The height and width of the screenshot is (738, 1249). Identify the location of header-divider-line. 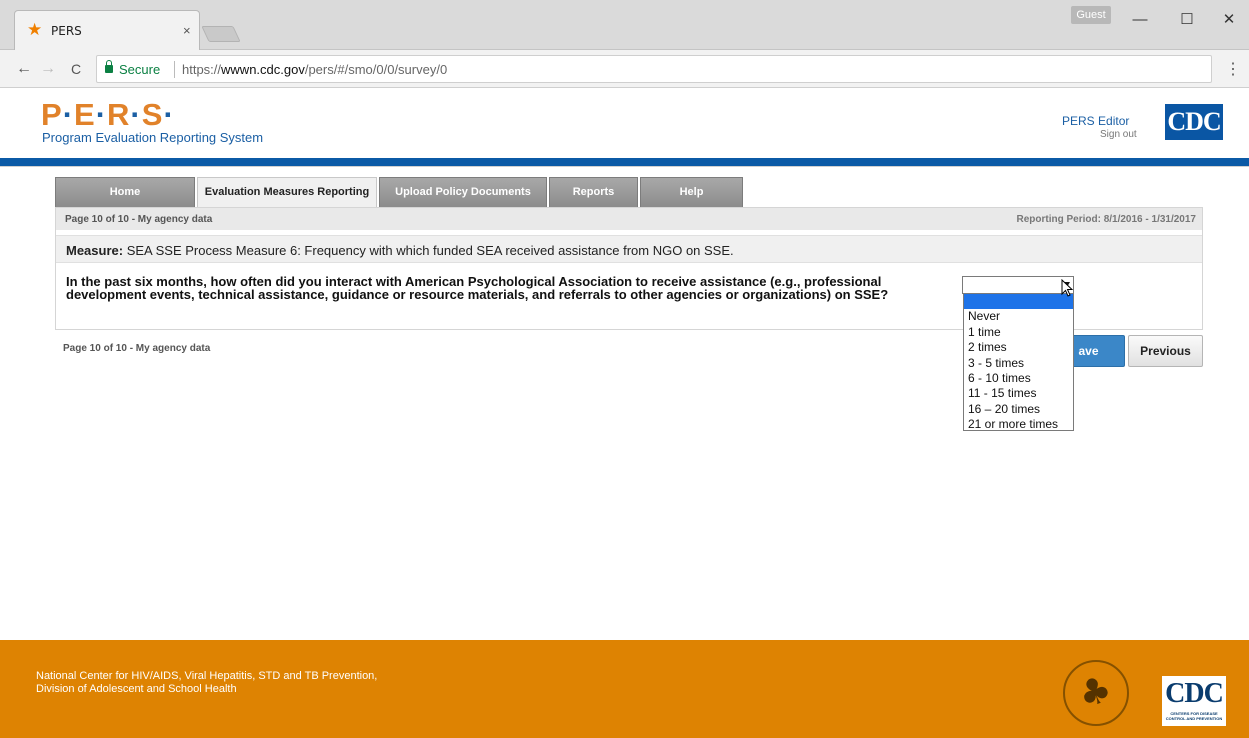
(624, 166).